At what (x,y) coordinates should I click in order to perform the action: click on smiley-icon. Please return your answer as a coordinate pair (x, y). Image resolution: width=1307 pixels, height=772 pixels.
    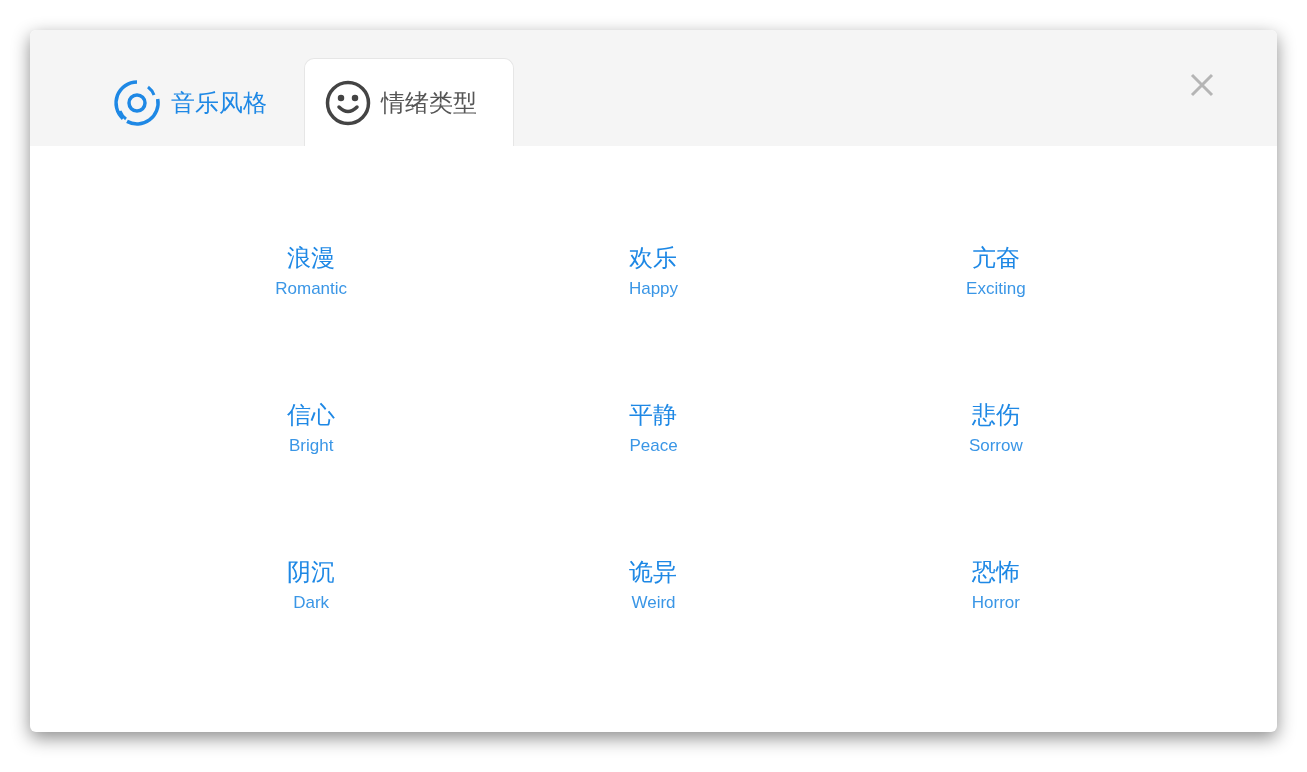
    Looking at the image, I should click on (348, 102).